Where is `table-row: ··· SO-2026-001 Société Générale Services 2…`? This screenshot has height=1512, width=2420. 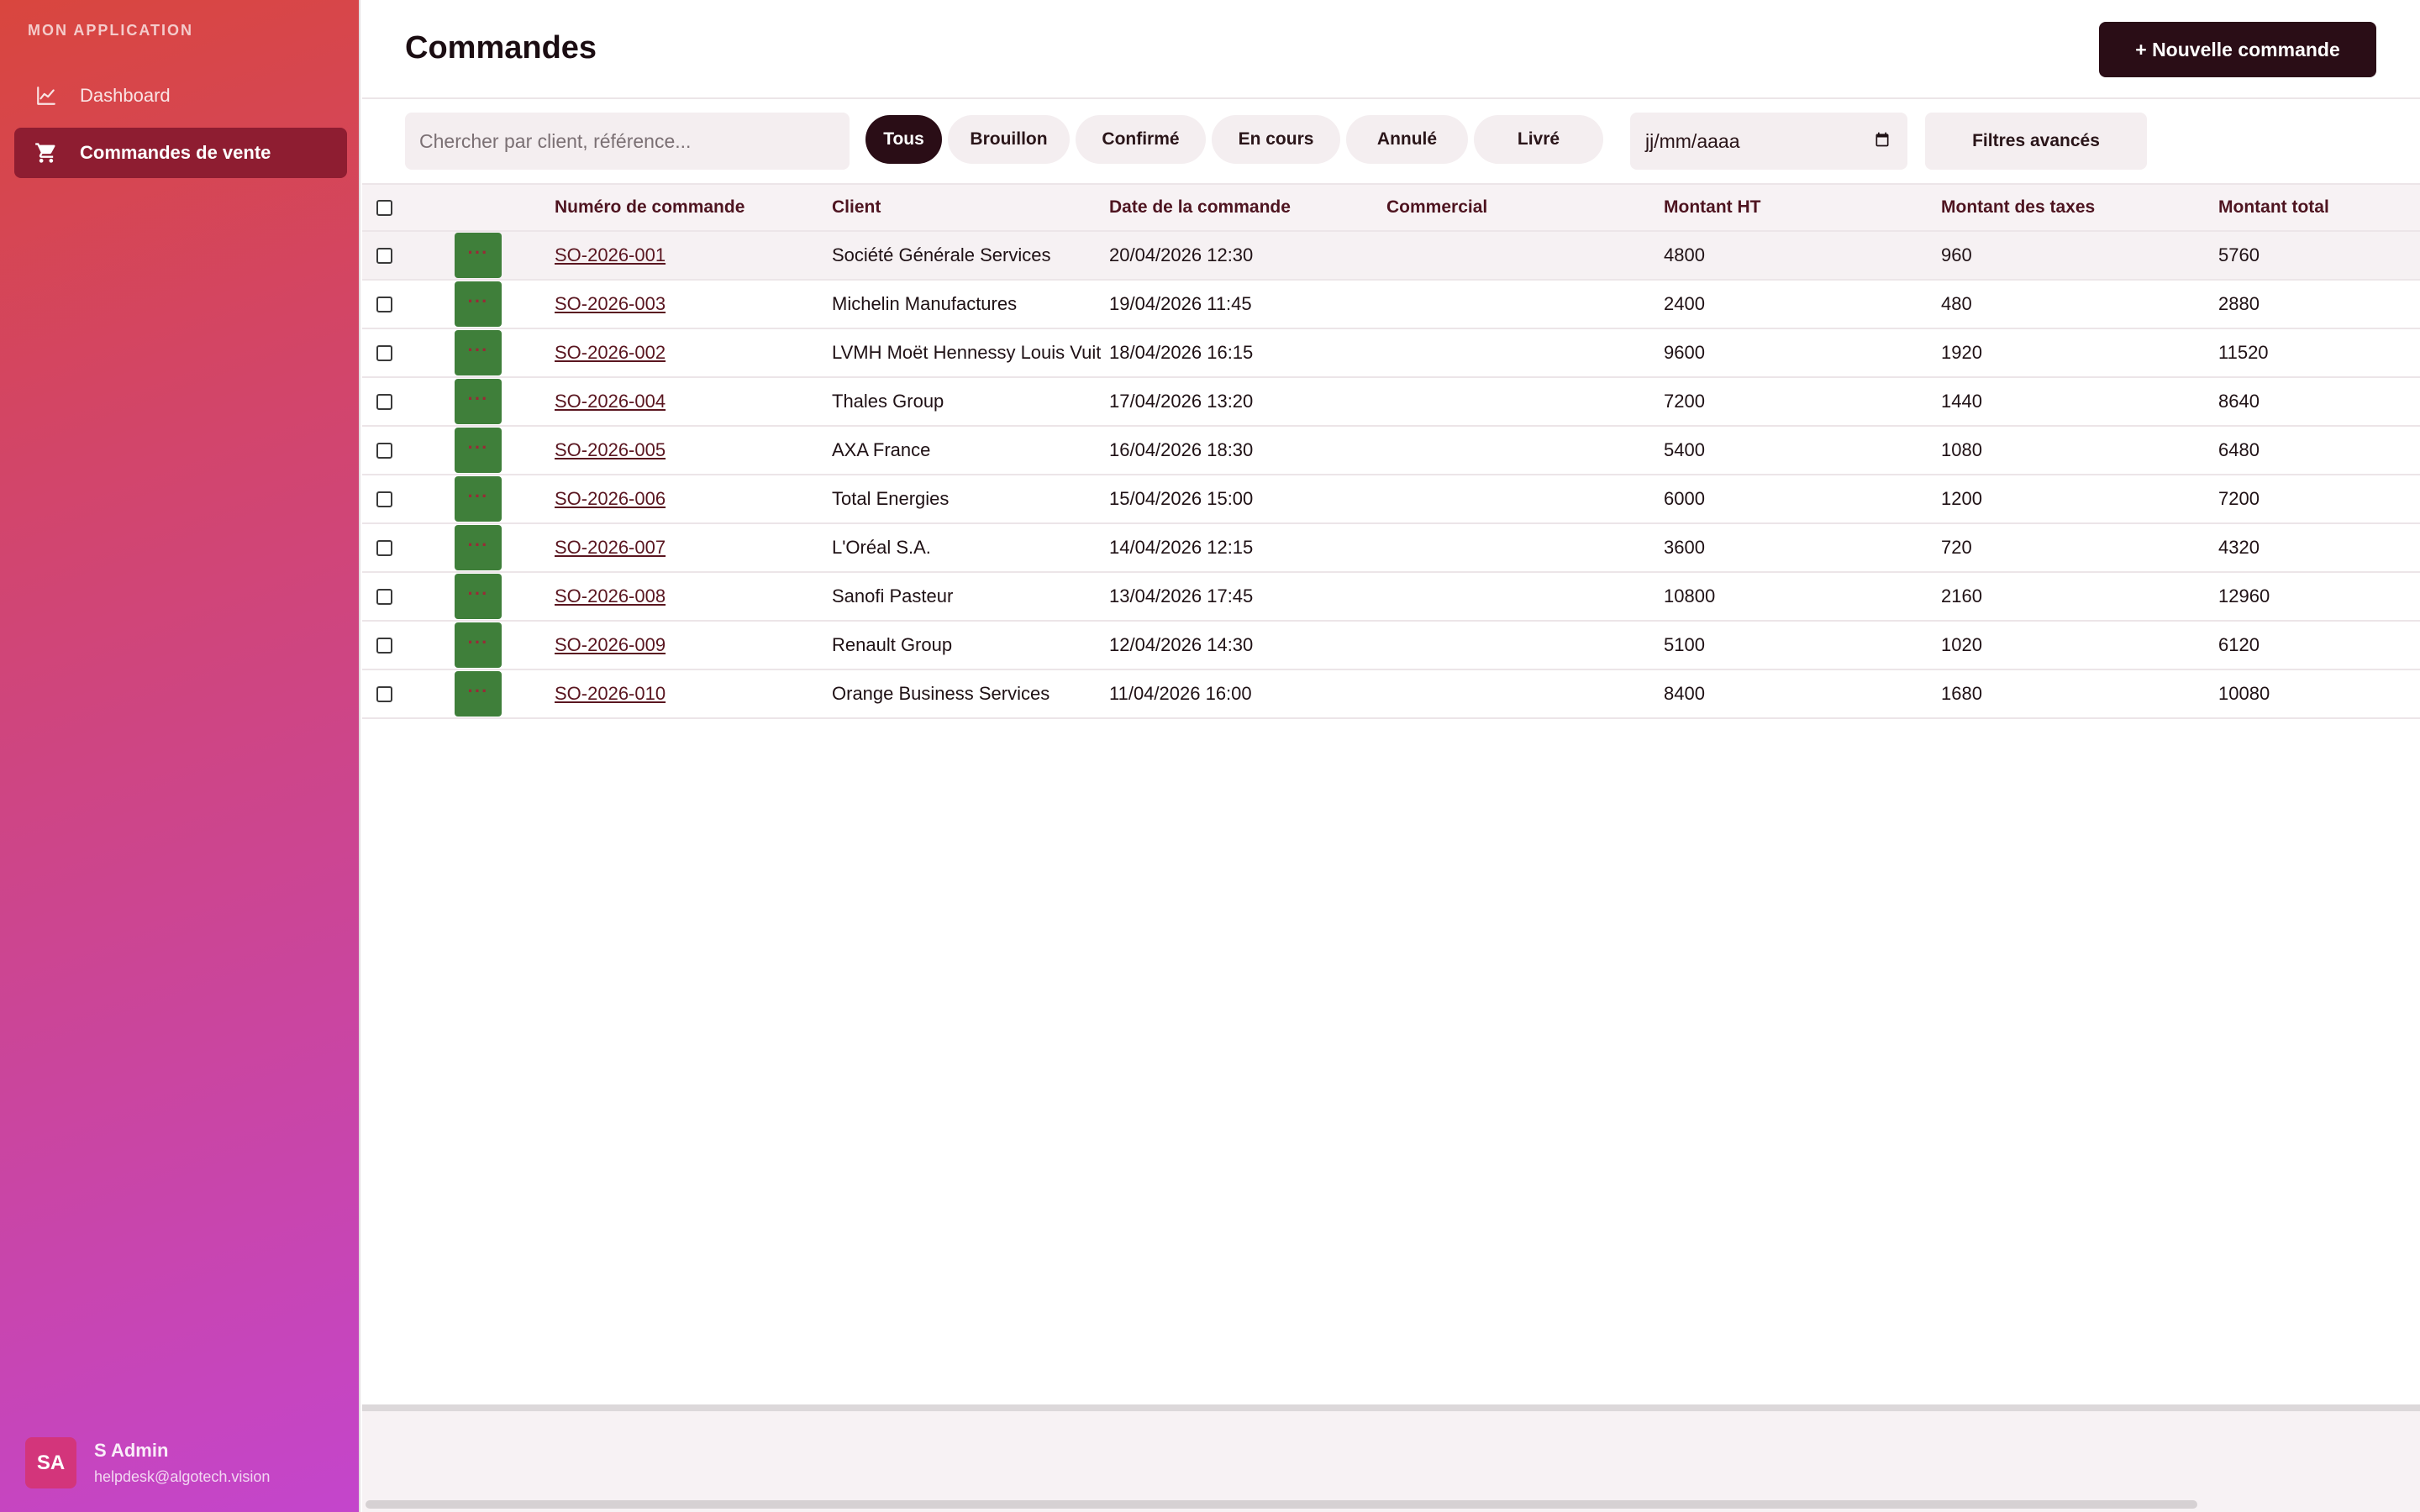
table-row: ··· SO-2026-001 Société Générale Services 2… is located at coordinates (1391, 256).